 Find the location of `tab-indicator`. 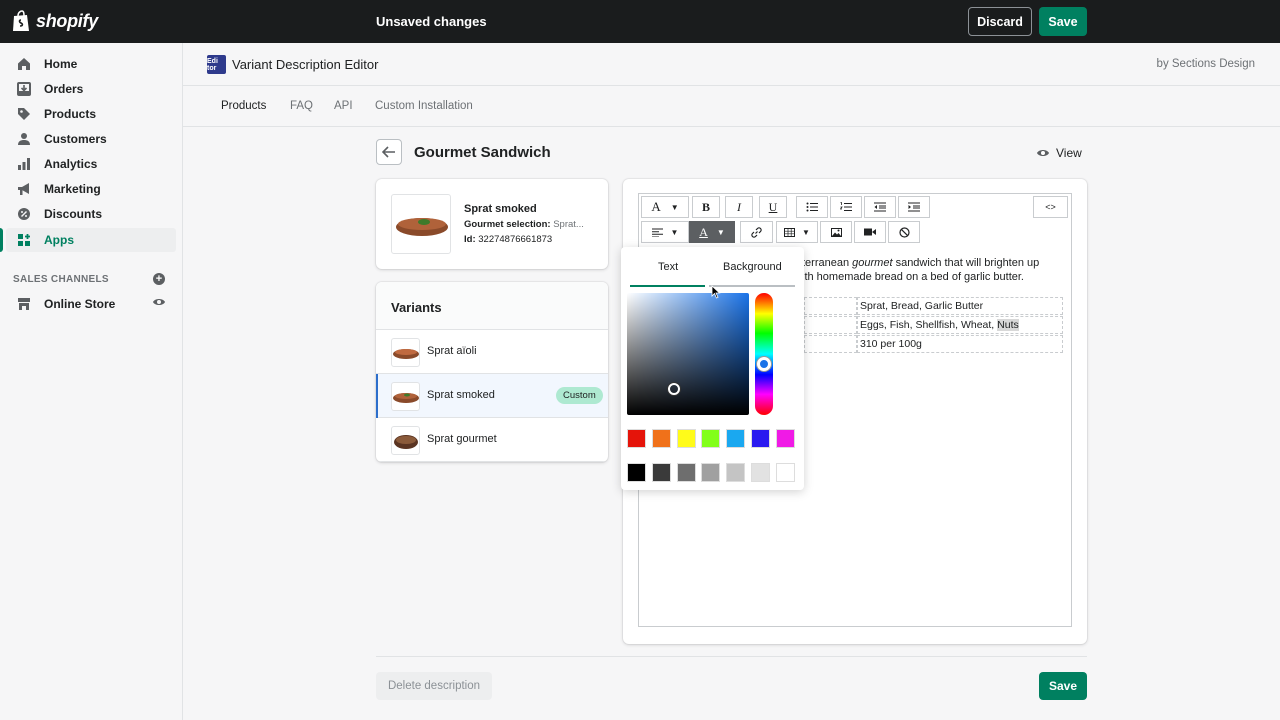

tab-indicator is located at coordinates (752, 286).